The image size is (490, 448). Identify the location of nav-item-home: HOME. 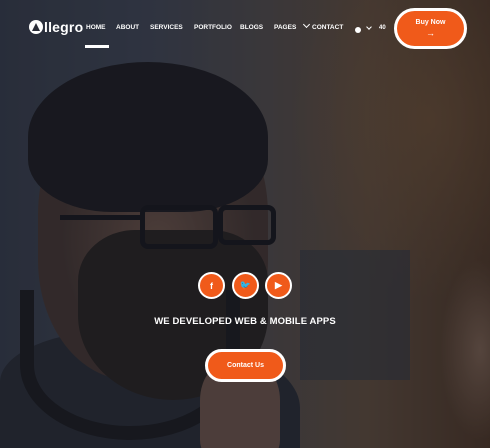
(97, 36).